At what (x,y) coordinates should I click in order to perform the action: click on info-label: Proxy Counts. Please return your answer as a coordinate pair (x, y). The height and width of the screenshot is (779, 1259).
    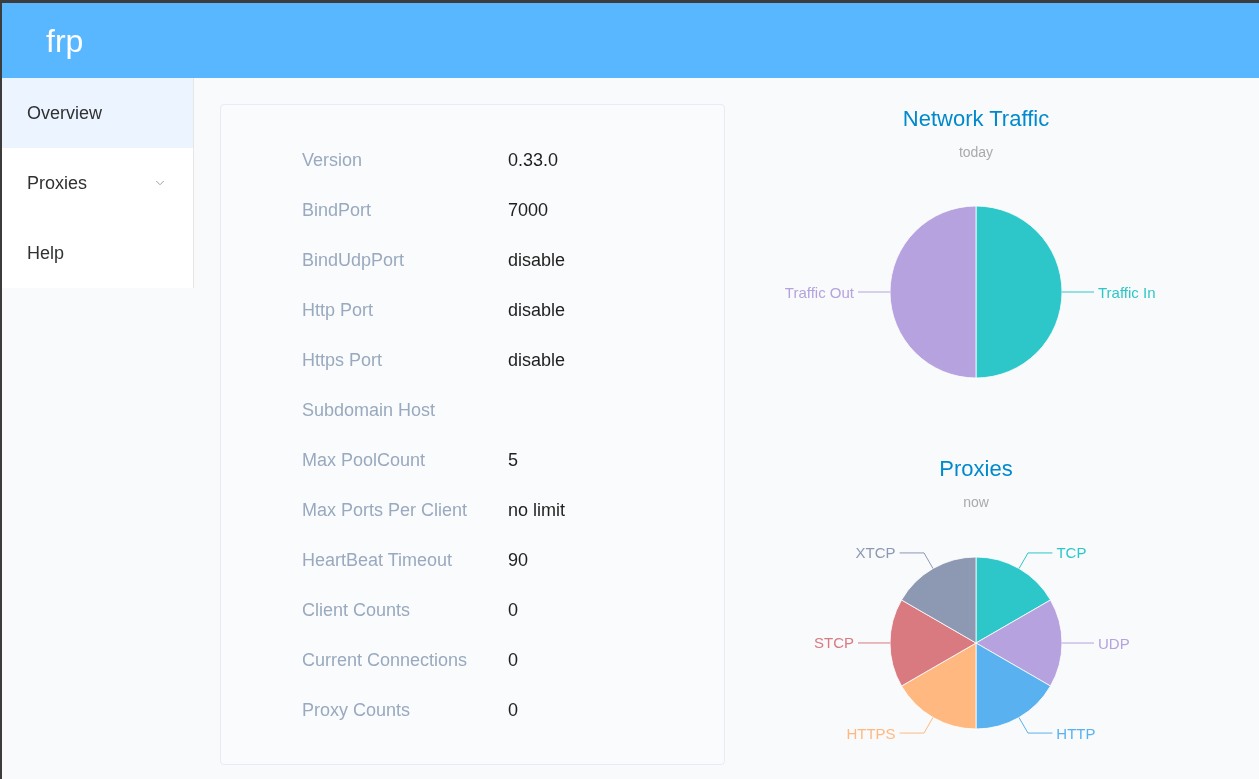
    Looking at the image, I should click on (357, 710).